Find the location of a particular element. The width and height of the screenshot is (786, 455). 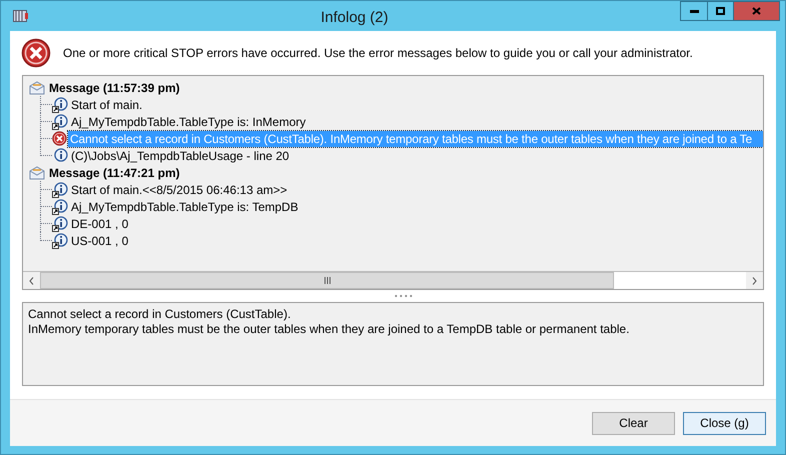

message-group-title: Message (11:47:21 pm) is located at coordinates (114, 173).